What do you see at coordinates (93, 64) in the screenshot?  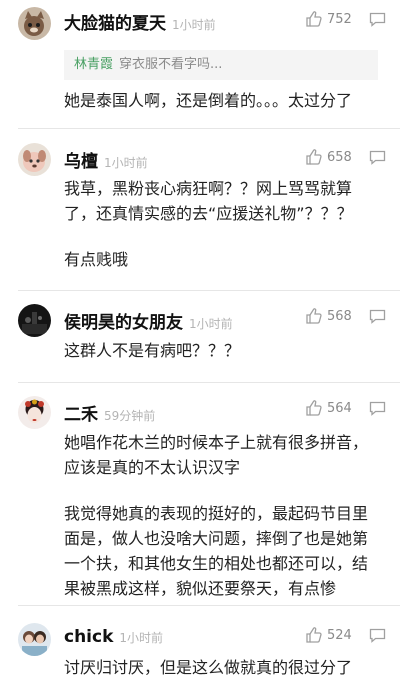 I see `quoted-user: 林青霞` at bounding box center [93, 64].